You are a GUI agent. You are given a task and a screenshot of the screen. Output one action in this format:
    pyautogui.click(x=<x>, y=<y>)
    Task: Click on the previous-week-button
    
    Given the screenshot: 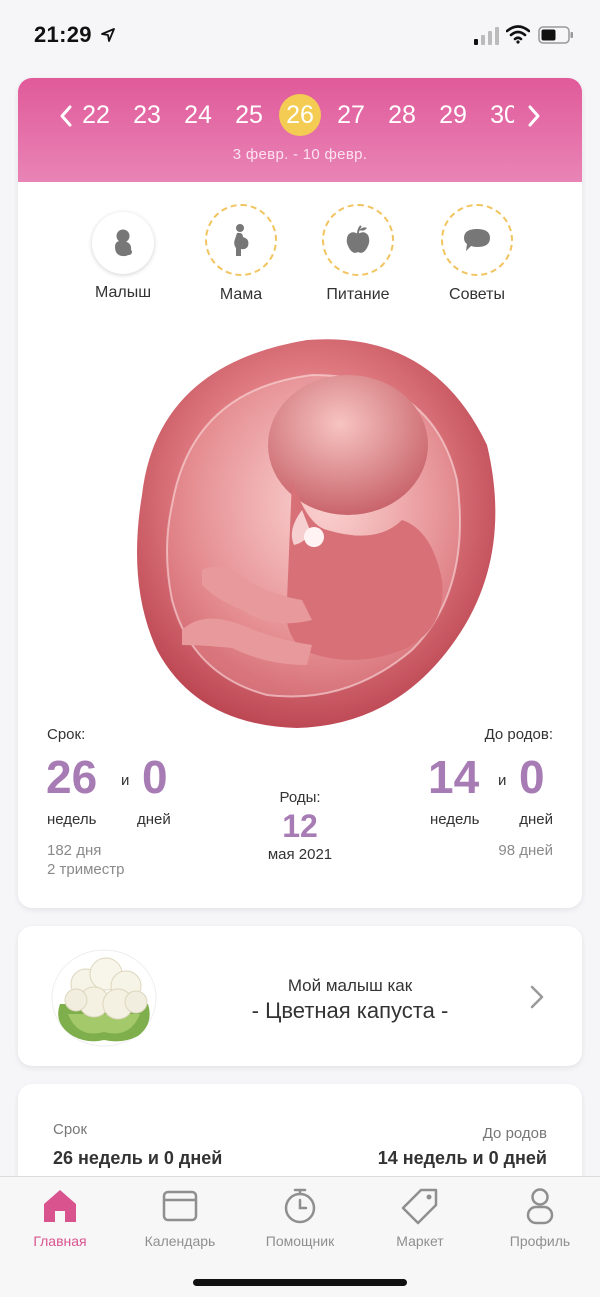 What is the action you would take?
    pyautogui.click(x=66, y=116)
    